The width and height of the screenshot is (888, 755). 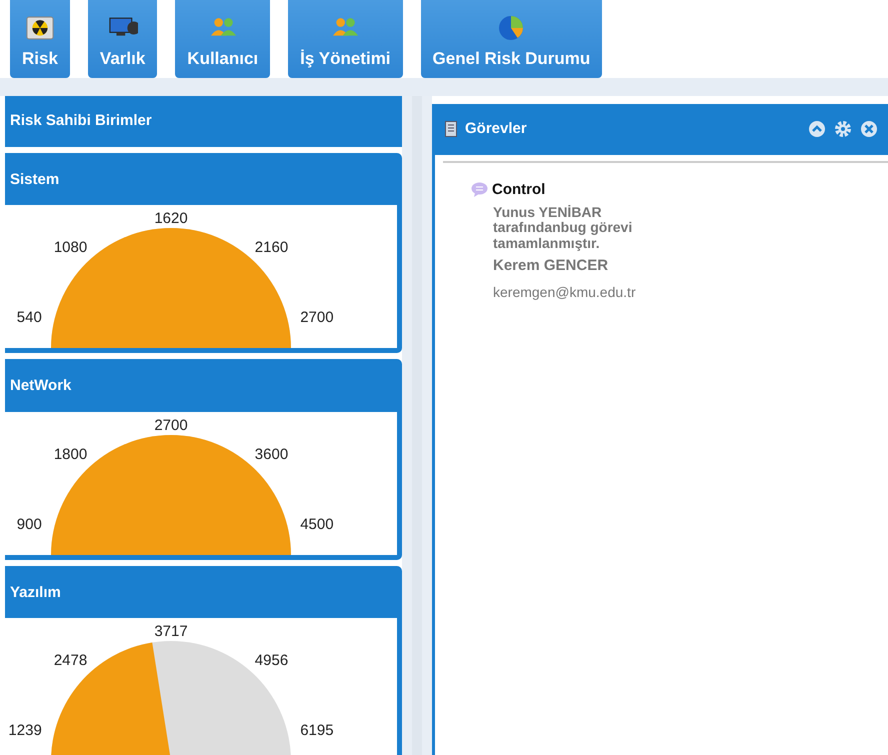 What do you see at coordinates (29, 524) in the screenshot?
I see `gauge-label: 900` at bounding box center [29, 524].